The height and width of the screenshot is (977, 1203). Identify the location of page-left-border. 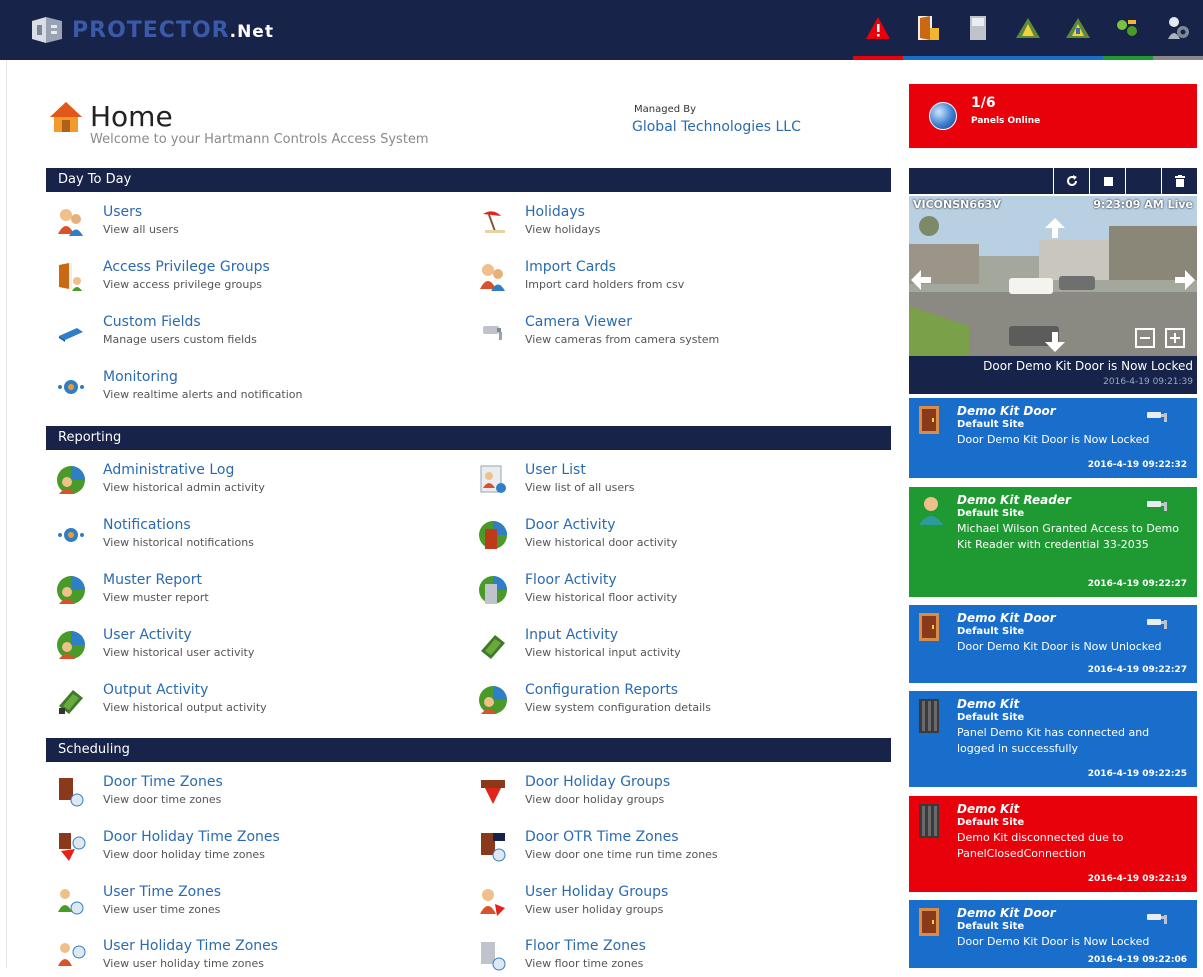
(6, 514).